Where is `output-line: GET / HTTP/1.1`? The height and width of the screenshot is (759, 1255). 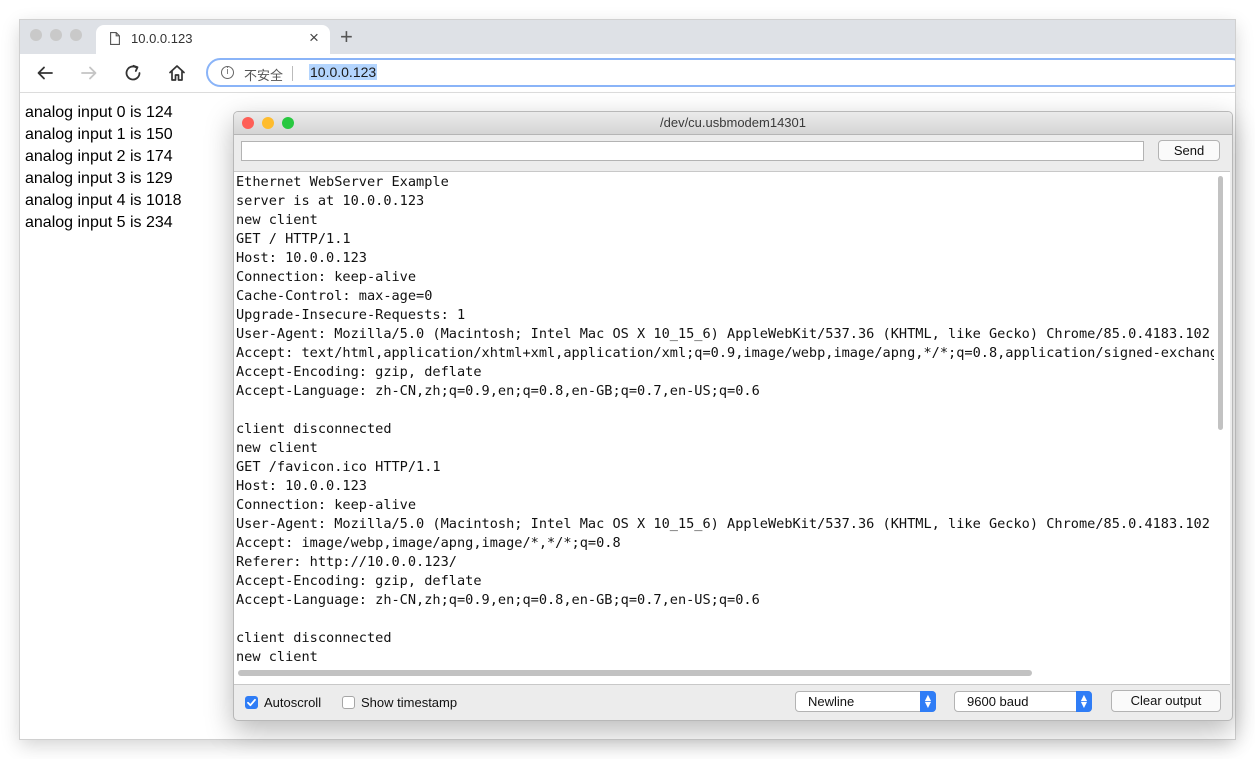
output-line: GET / HTTP/1.1 is located at coordinates (293, 239).